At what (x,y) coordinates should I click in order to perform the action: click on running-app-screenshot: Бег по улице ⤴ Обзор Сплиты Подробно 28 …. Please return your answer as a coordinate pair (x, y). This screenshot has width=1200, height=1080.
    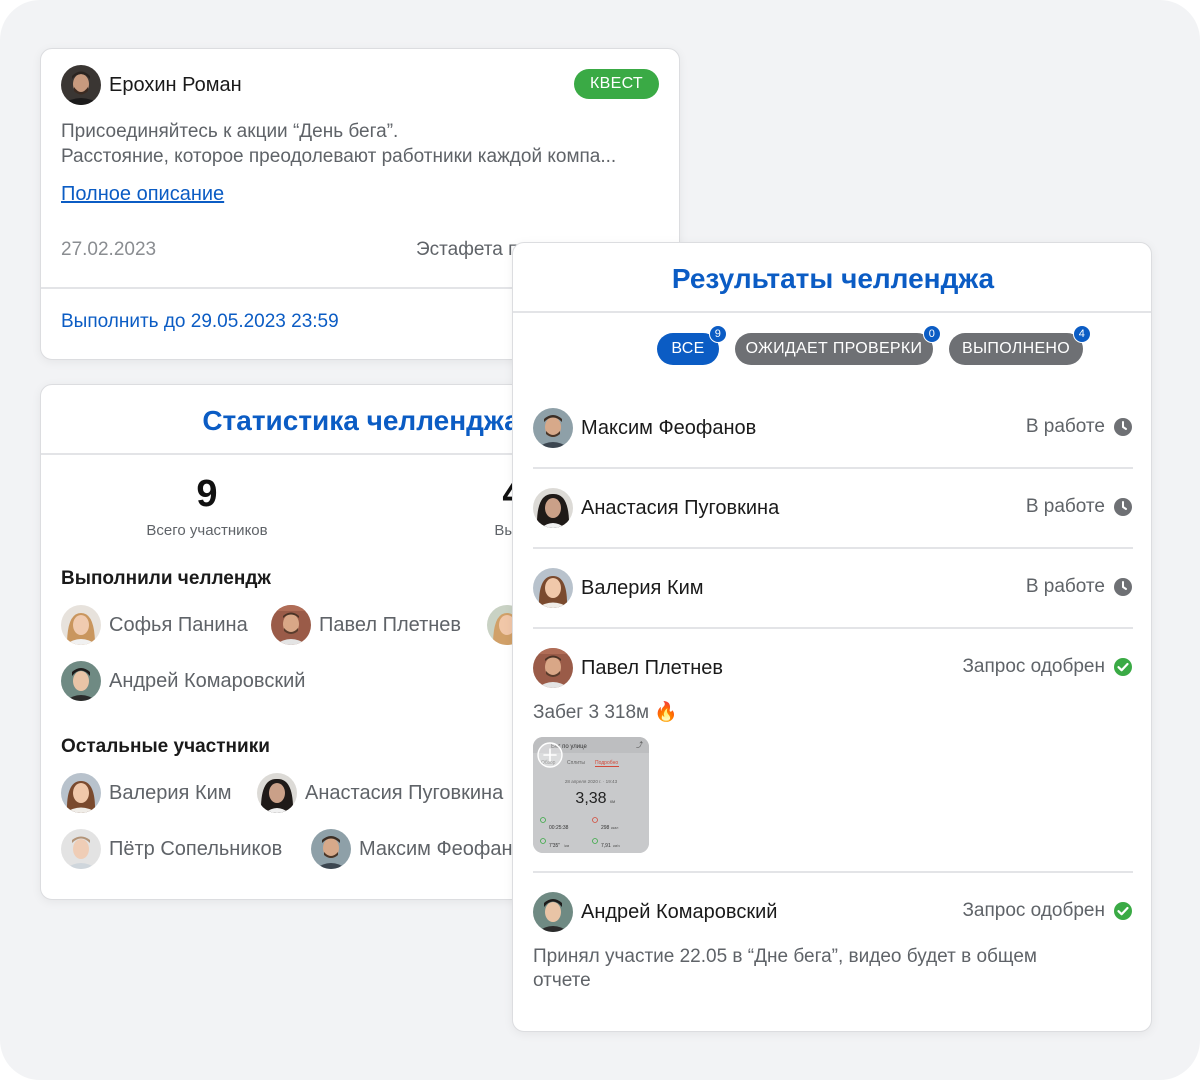
    Looking at the image, I should click on (591, 795).